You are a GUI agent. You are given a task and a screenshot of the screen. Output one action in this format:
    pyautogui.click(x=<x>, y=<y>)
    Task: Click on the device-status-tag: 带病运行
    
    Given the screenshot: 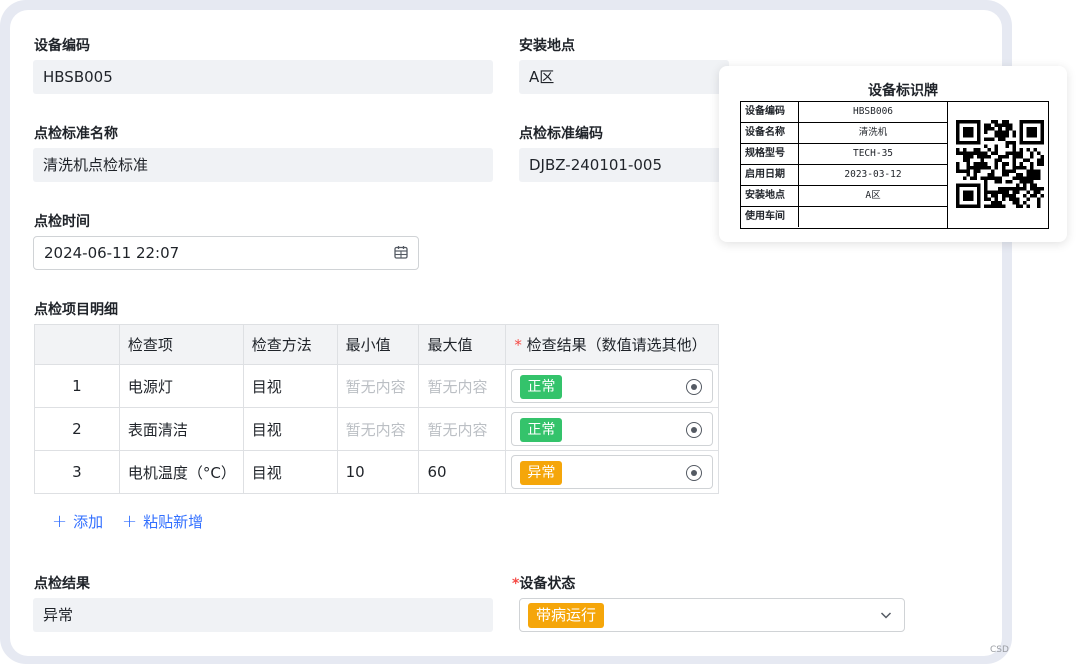 What is the action you would take?
    pyautogui.click(x=566, y=615)
    